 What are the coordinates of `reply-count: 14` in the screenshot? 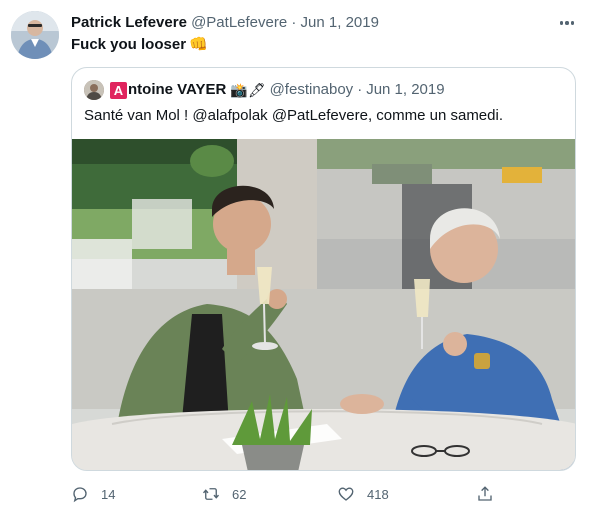 It's located at (108, 494).